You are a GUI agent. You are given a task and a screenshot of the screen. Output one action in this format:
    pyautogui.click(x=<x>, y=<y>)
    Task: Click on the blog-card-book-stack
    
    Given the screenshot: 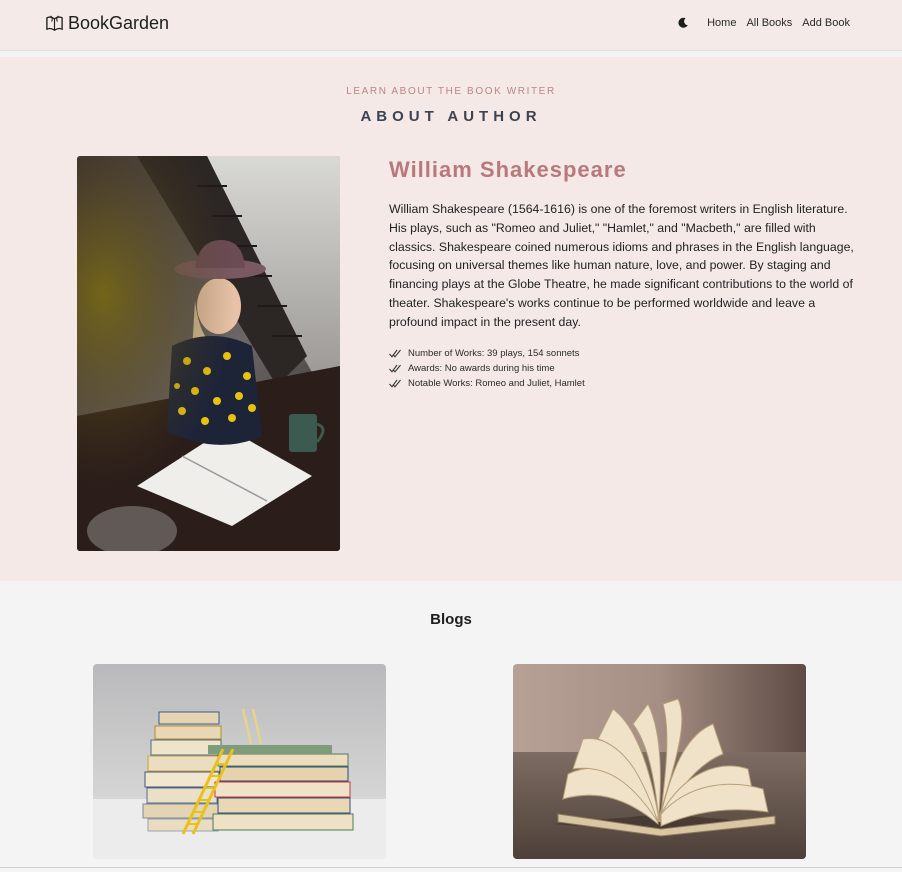 What is the action you would take?
    pyautogui.click(x=239, y=761)
    